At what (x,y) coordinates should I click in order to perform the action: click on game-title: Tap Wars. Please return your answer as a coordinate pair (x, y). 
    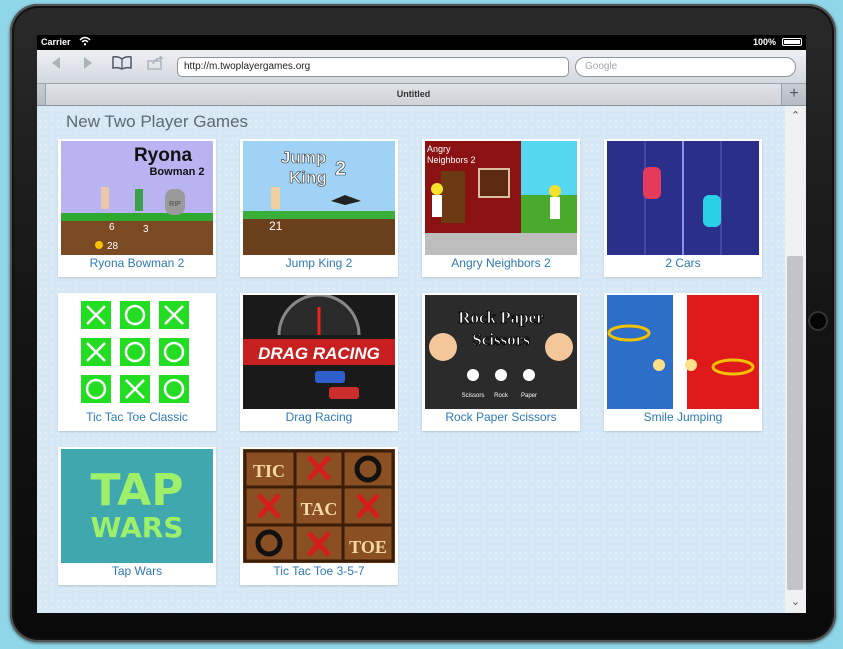
    Looking at the image, I should click on (137, 571).